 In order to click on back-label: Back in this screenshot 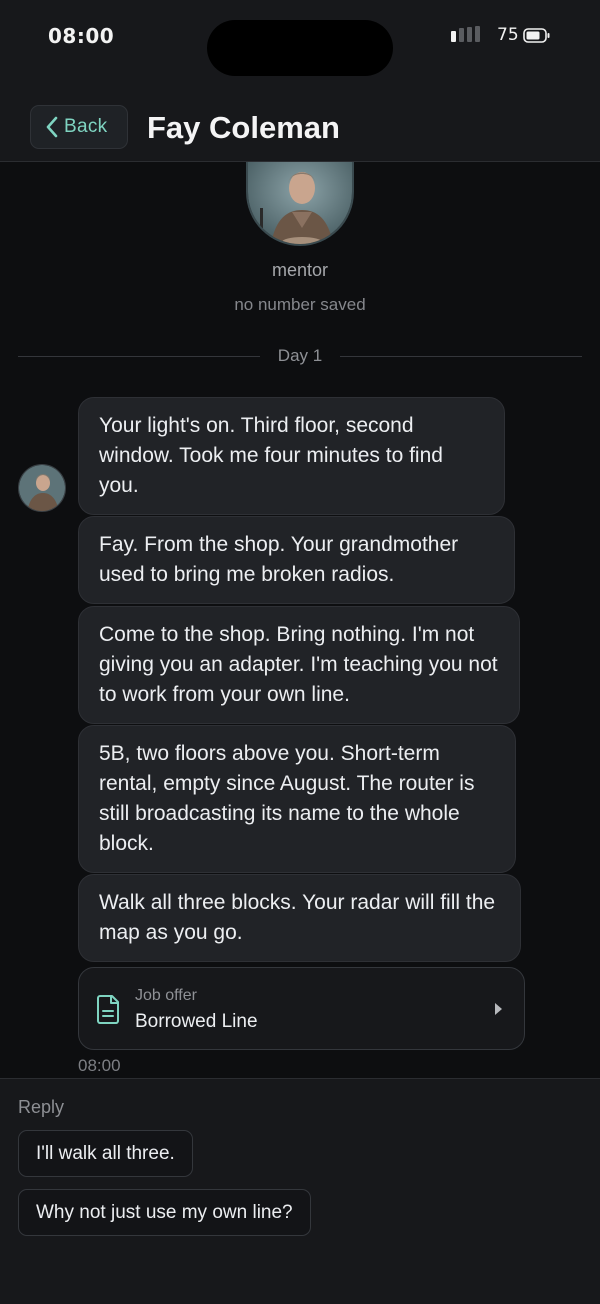, I will do `click(86, 126)`.